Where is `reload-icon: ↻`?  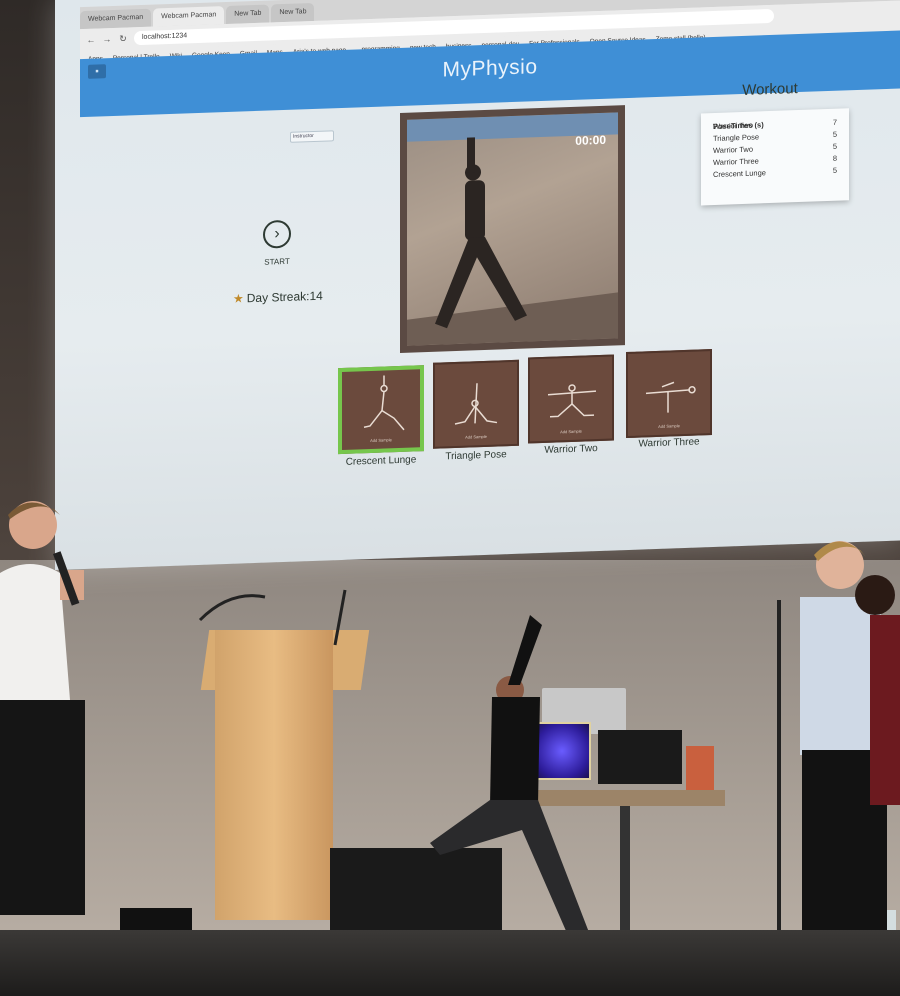 reload-icon: ↻ is located at coordinates (123, 38).